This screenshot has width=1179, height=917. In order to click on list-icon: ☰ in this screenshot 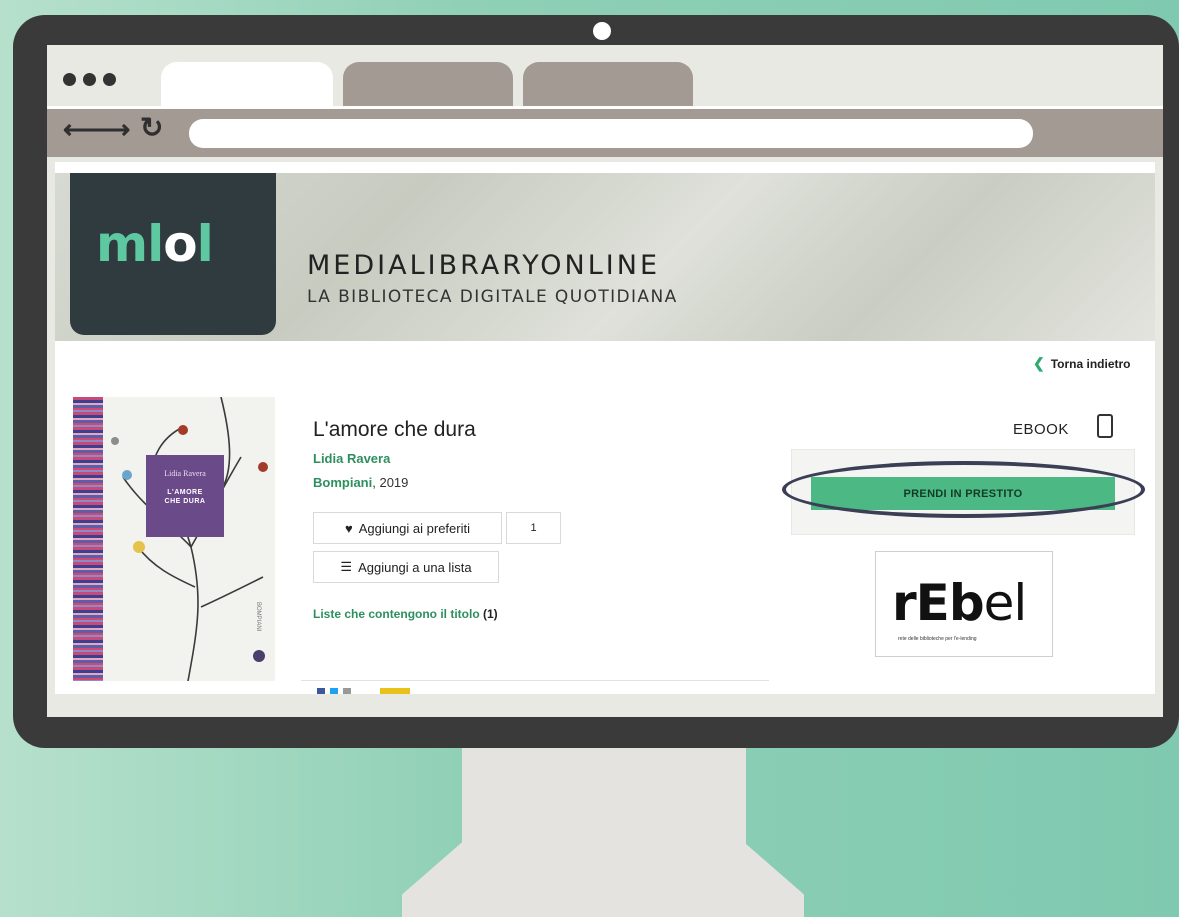, I will do `click(346, 566)`.